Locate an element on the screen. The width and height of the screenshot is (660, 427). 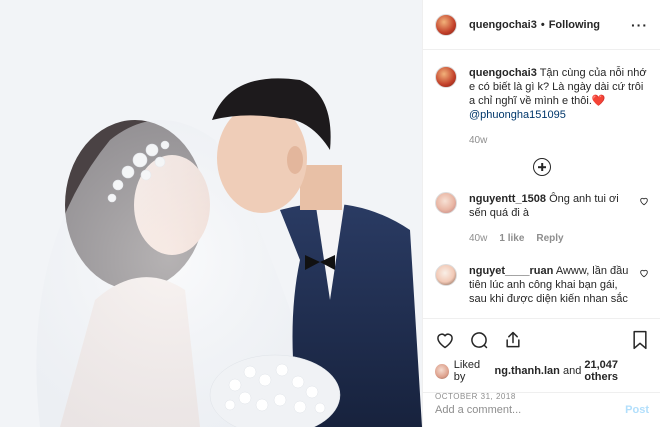
likes-and: and is located at coordinates (572, 371).